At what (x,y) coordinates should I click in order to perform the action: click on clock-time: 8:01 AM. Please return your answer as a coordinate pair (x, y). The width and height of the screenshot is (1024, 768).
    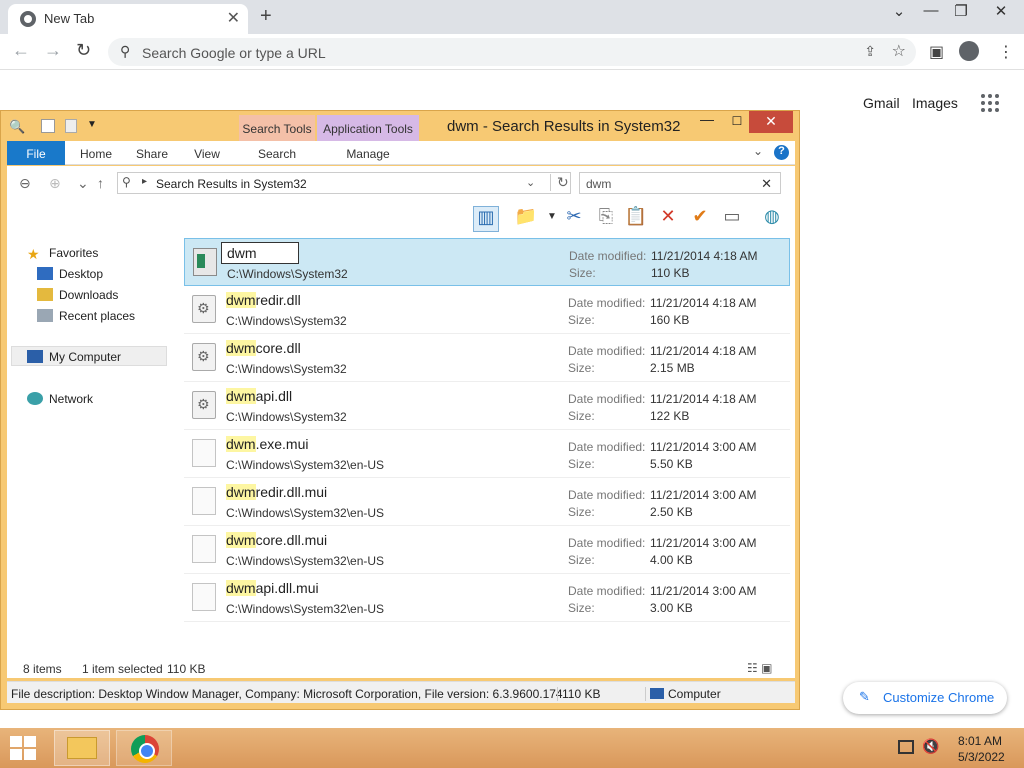
    Looking at the image, I should click on (980, 741).